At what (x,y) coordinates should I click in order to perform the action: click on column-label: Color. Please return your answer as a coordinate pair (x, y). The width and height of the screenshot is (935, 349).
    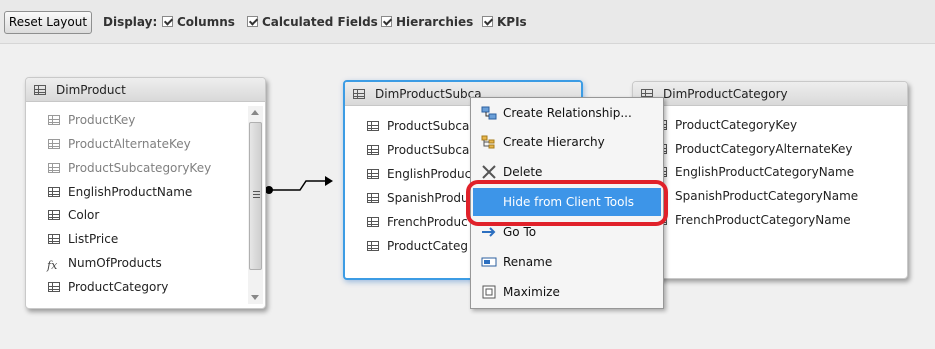
    Looking at the image, I should click on (84, 215).